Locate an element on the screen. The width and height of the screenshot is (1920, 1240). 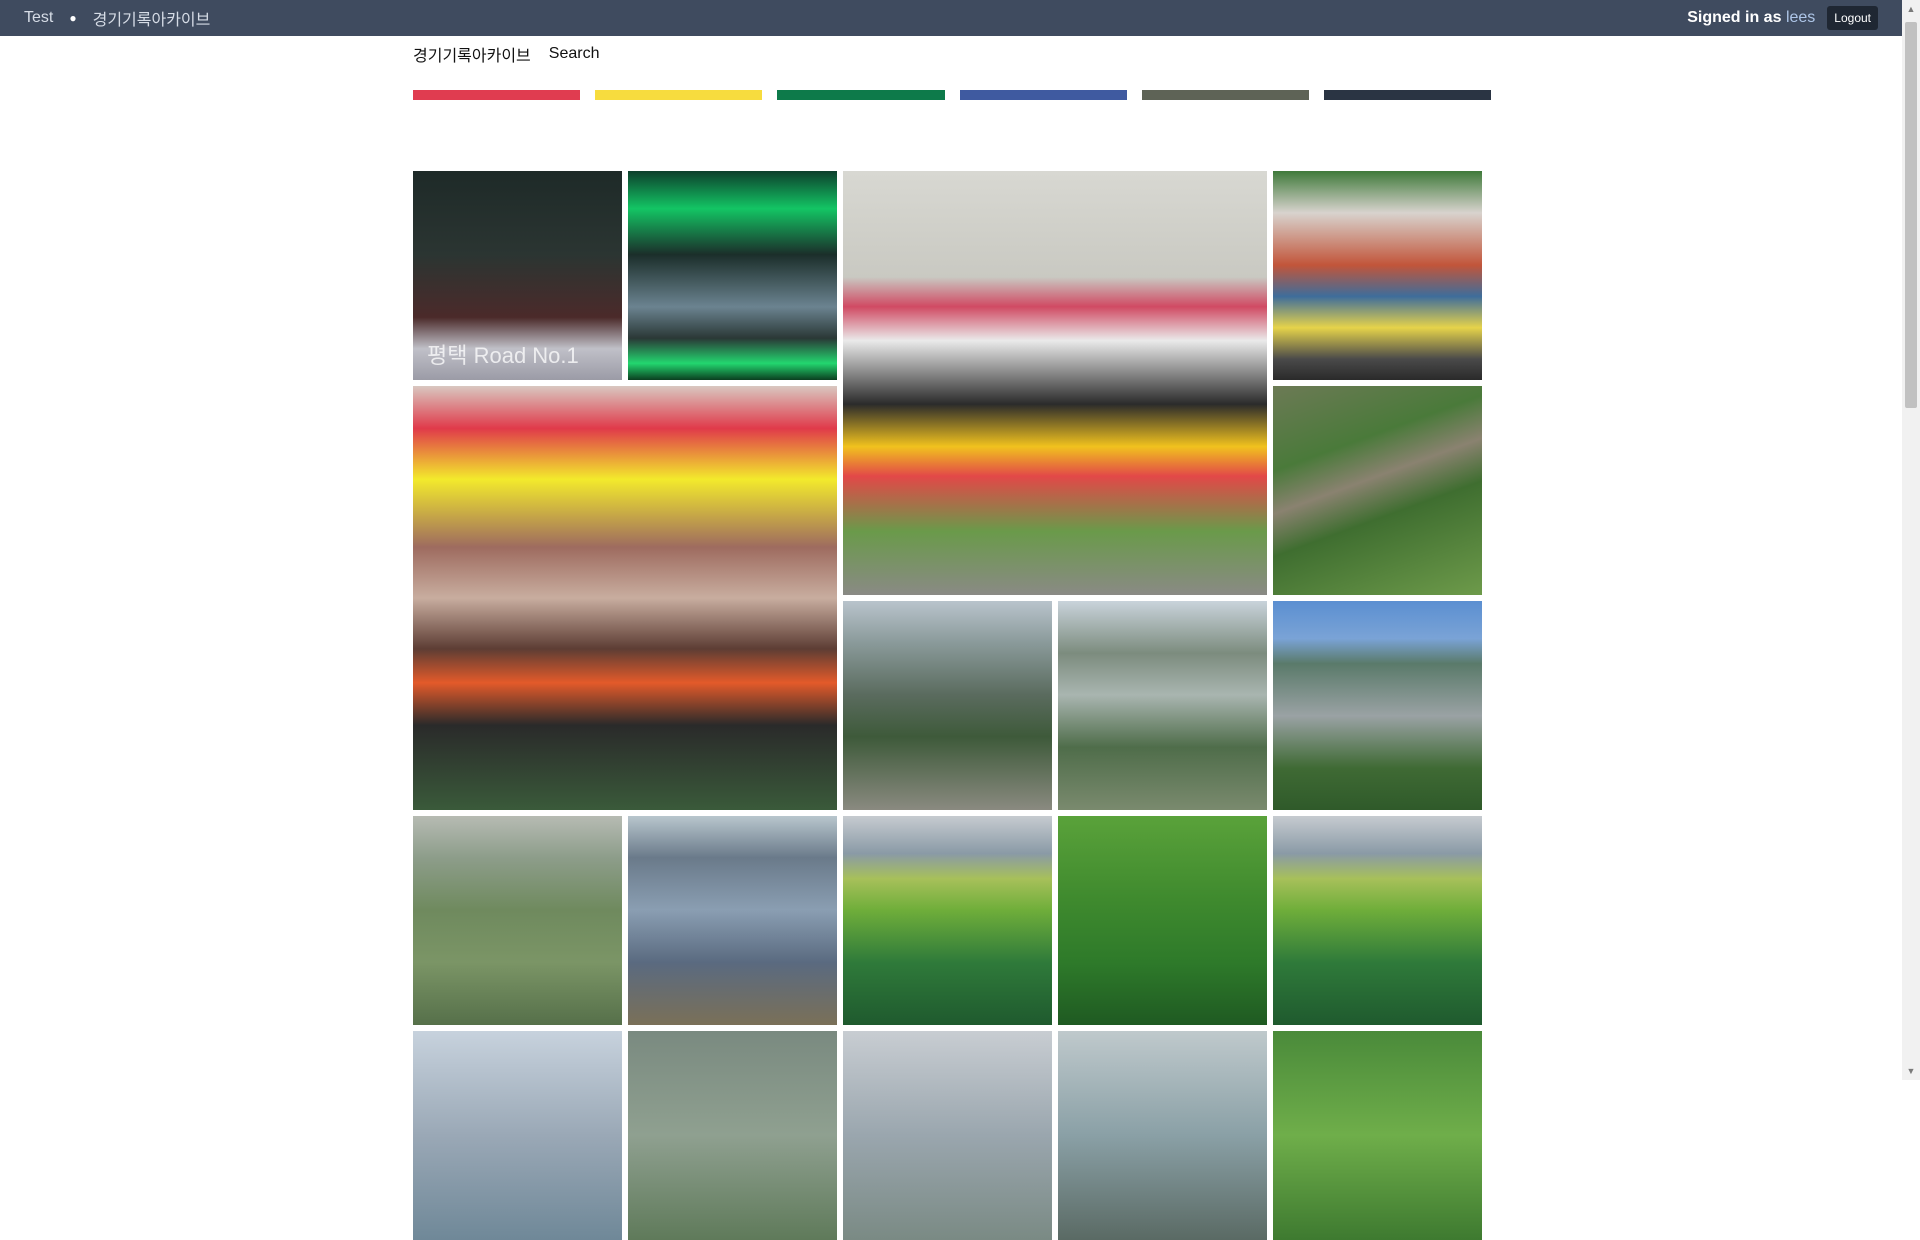
color-bars is located at coordinates (952, 95).